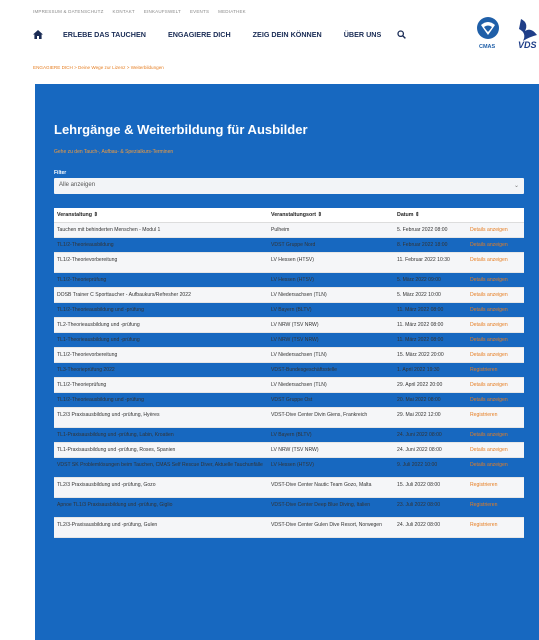 The width and height of the screenshot is (539, 640). Describe the element at coordinates (419, 279) in the screenshot. I see `event-date: 5. März 2022 09:00` at that location.